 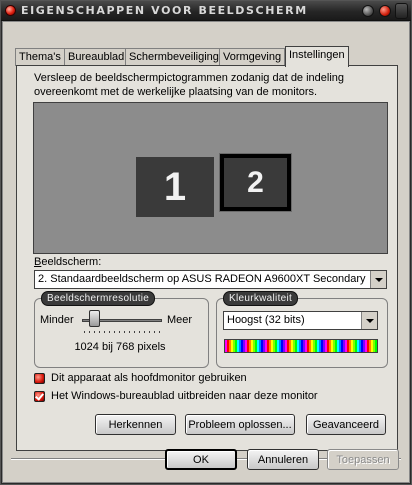 I want to click on color-quality-group-label: Kleurkwaliteit, so click(x=261, y=298).